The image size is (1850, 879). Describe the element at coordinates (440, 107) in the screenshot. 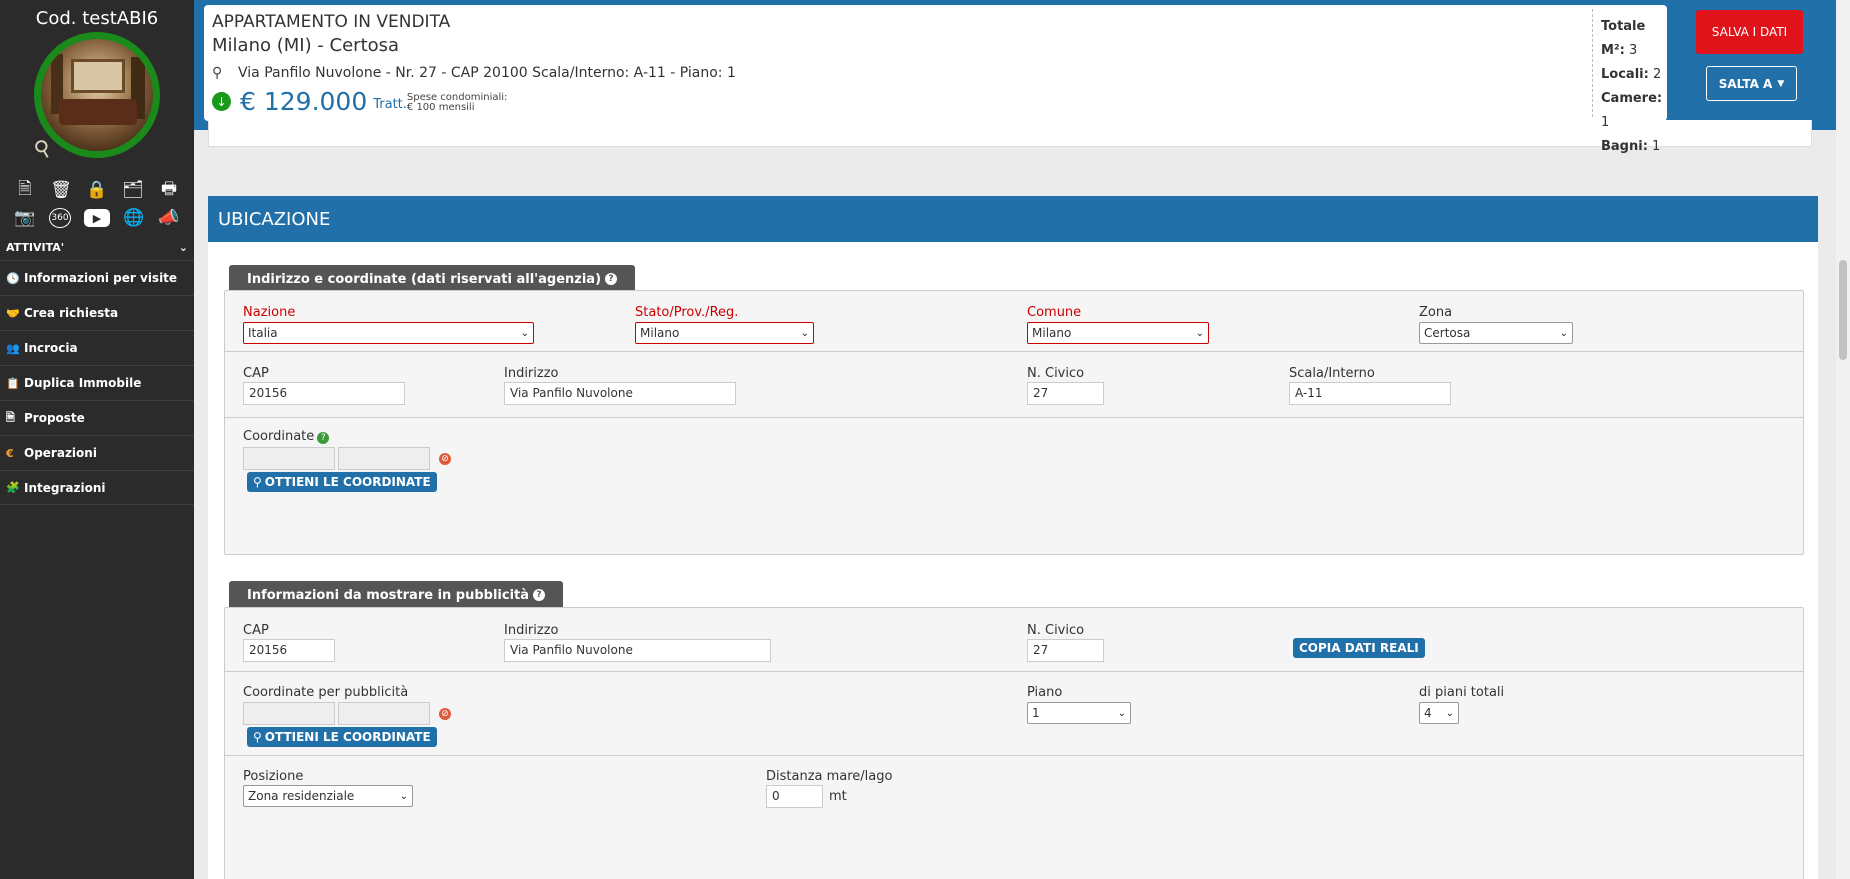

I see `condo-fees-value: € 100 mensili` at that location.